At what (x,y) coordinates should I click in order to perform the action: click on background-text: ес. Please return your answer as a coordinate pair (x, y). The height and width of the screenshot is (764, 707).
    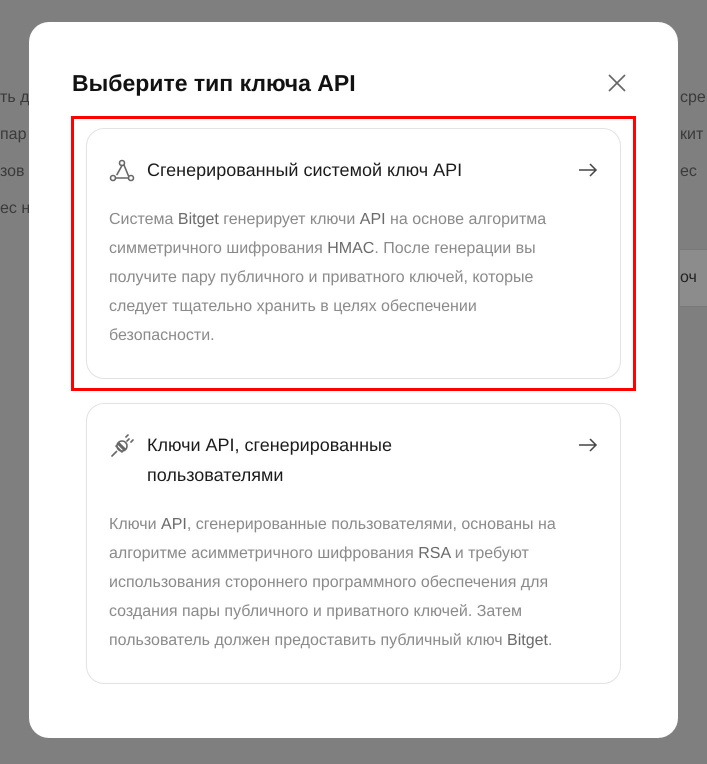
    Looking at the image, I should click on (689, 172).